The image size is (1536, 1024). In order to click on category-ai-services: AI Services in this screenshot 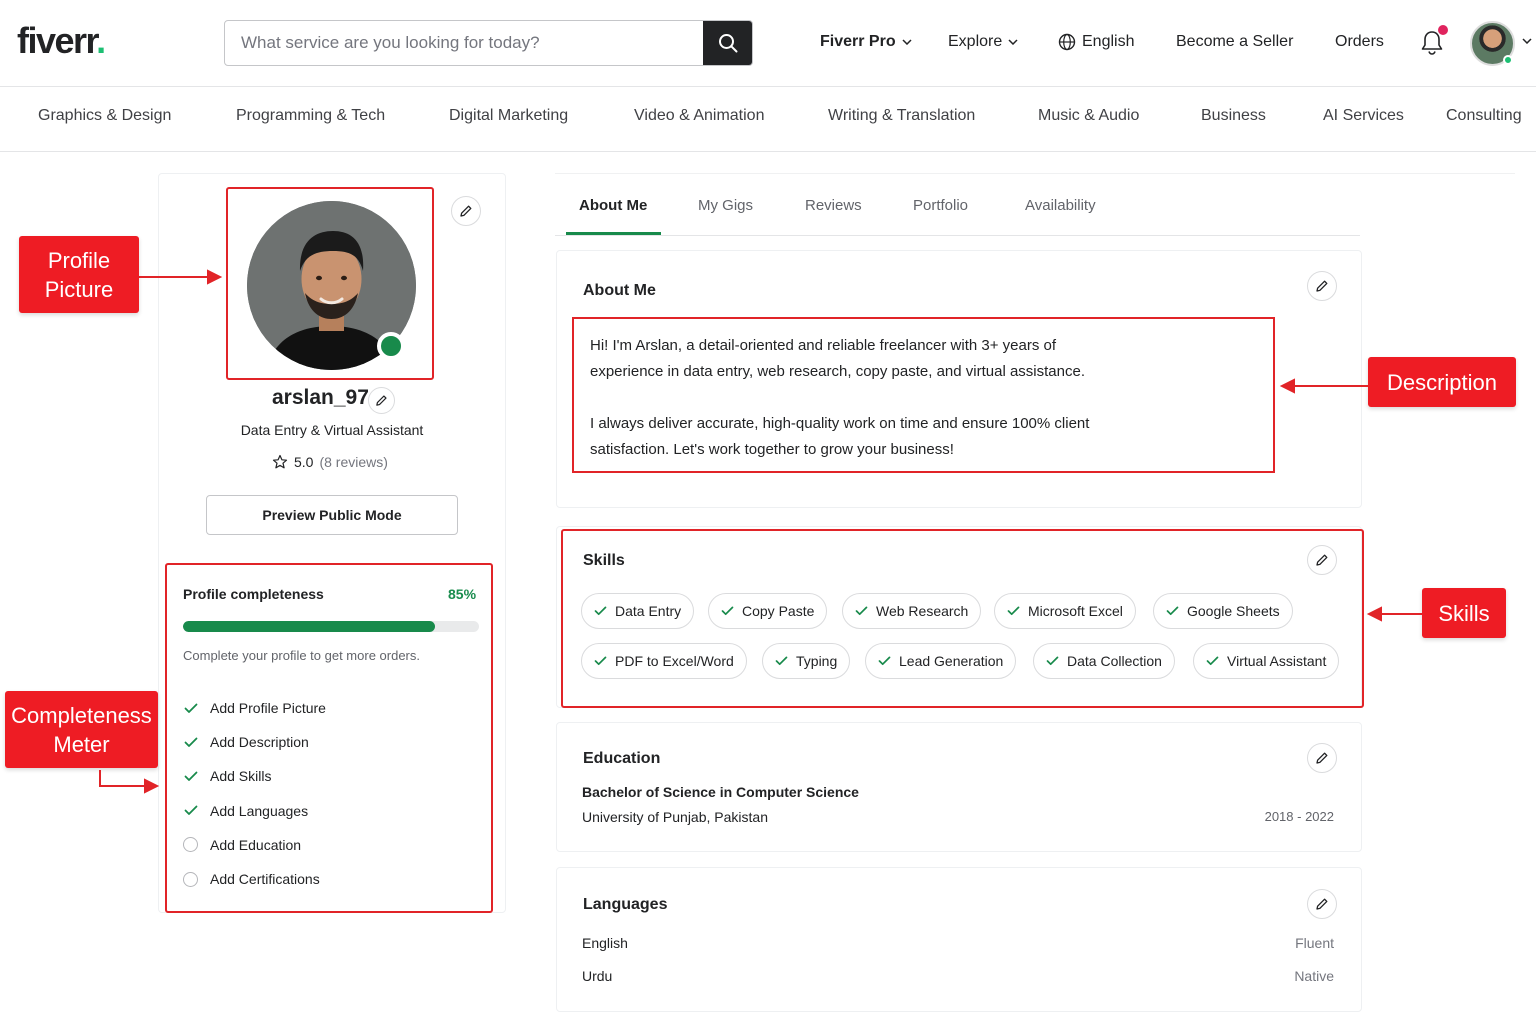, I will do `click(1363, 116)`.